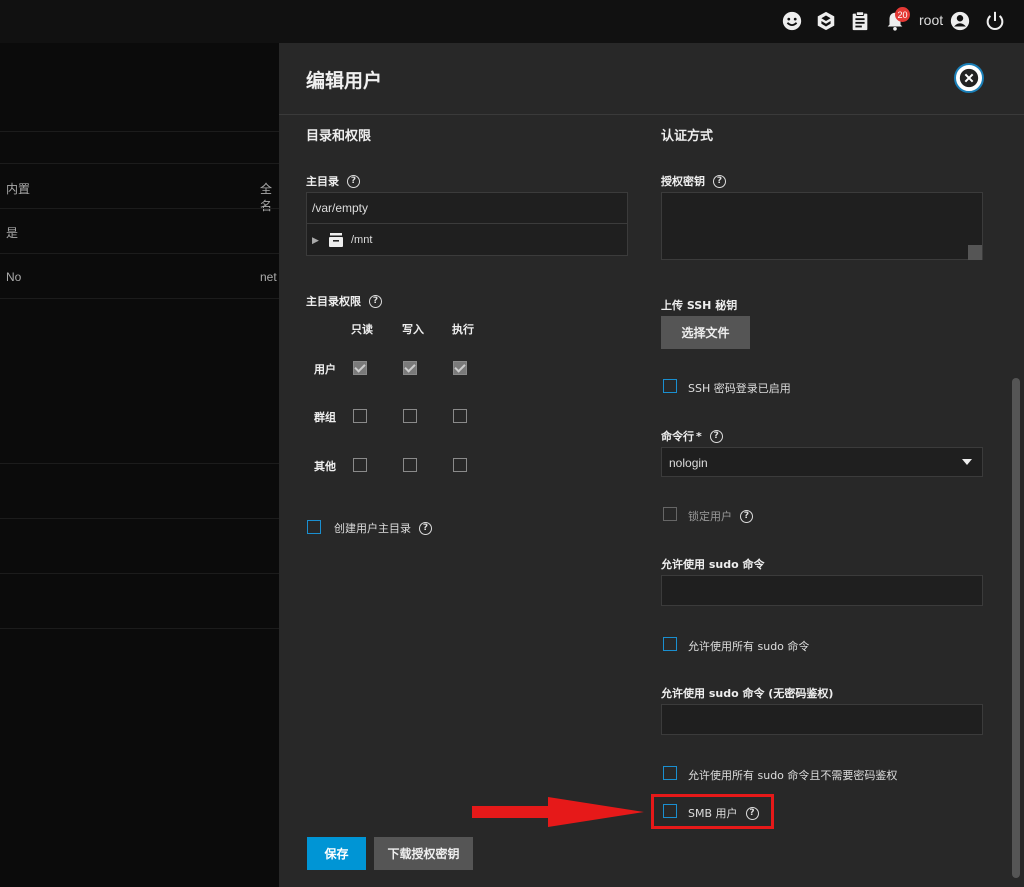 Image resolution: width=1024 pixels, height=887 pixels. What do you see at coordinates (960, 21) in the screenshot?
I see `account-icon` at bounding box center [960, 21].